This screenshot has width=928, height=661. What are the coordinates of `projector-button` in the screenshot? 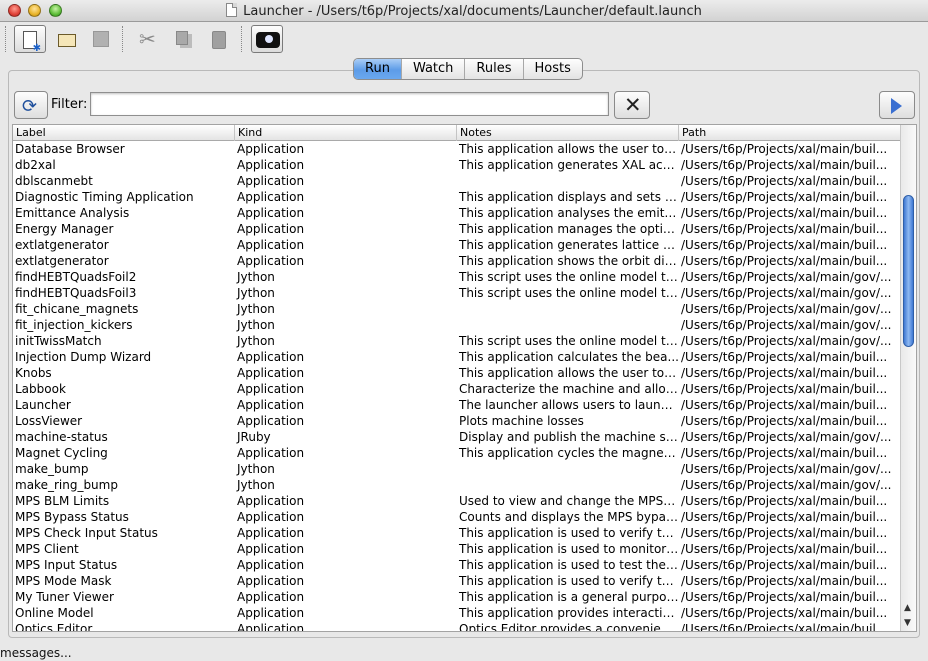 It's located at (267, 39).